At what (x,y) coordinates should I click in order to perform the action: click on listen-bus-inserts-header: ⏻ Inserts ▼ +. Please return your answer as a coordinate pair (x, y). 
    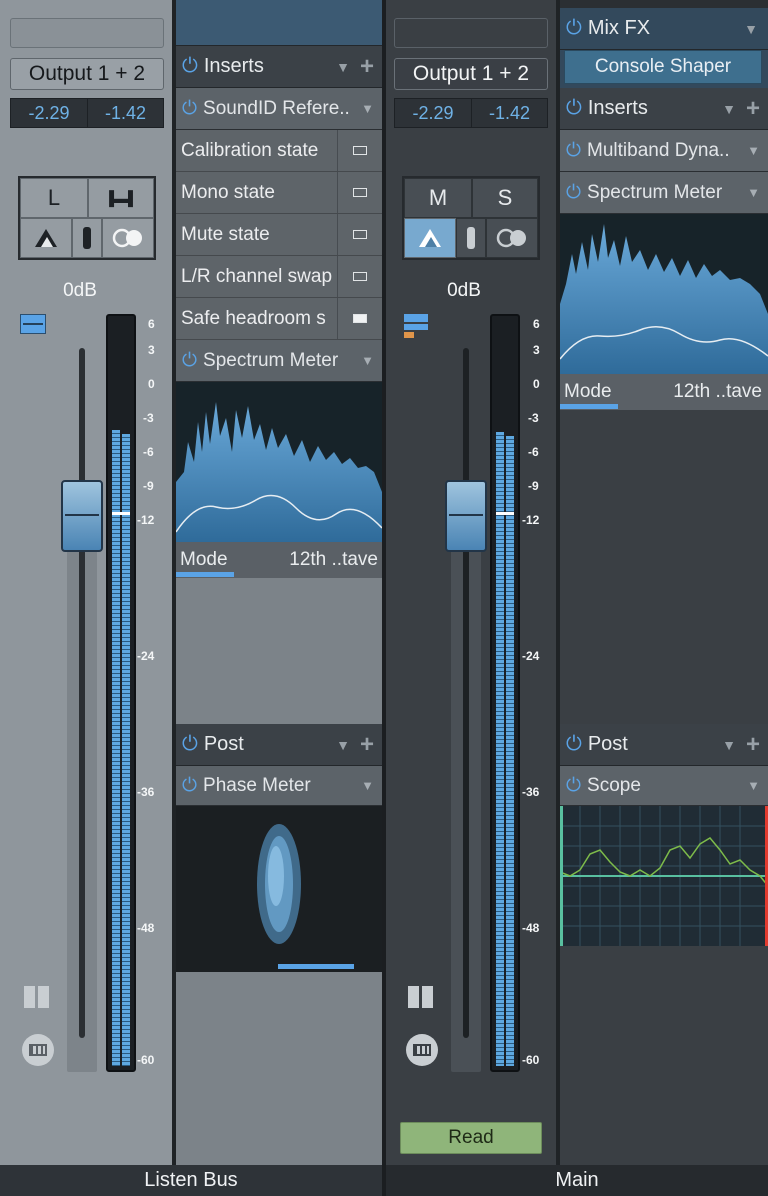
    Looking at the image, I should click on (279, 67).